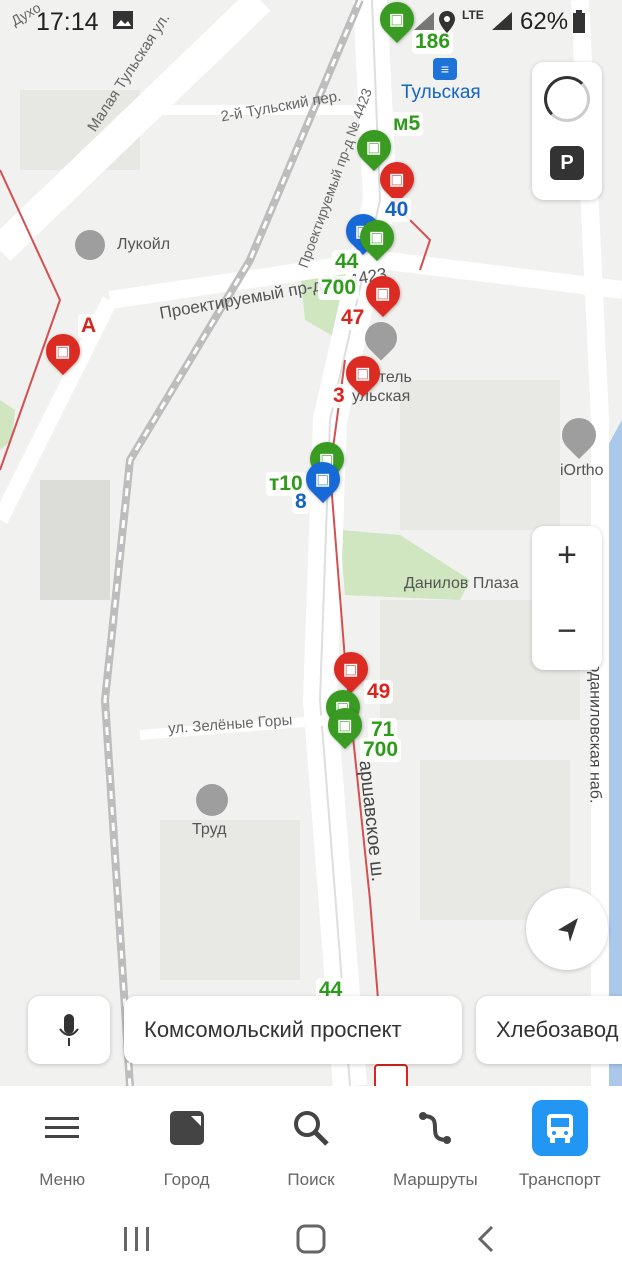 The height and width of the screenshot is (1280, 622). Describe the element at coordinates (301, 502) in the screenshot. I see `route-label: 8` at that location.